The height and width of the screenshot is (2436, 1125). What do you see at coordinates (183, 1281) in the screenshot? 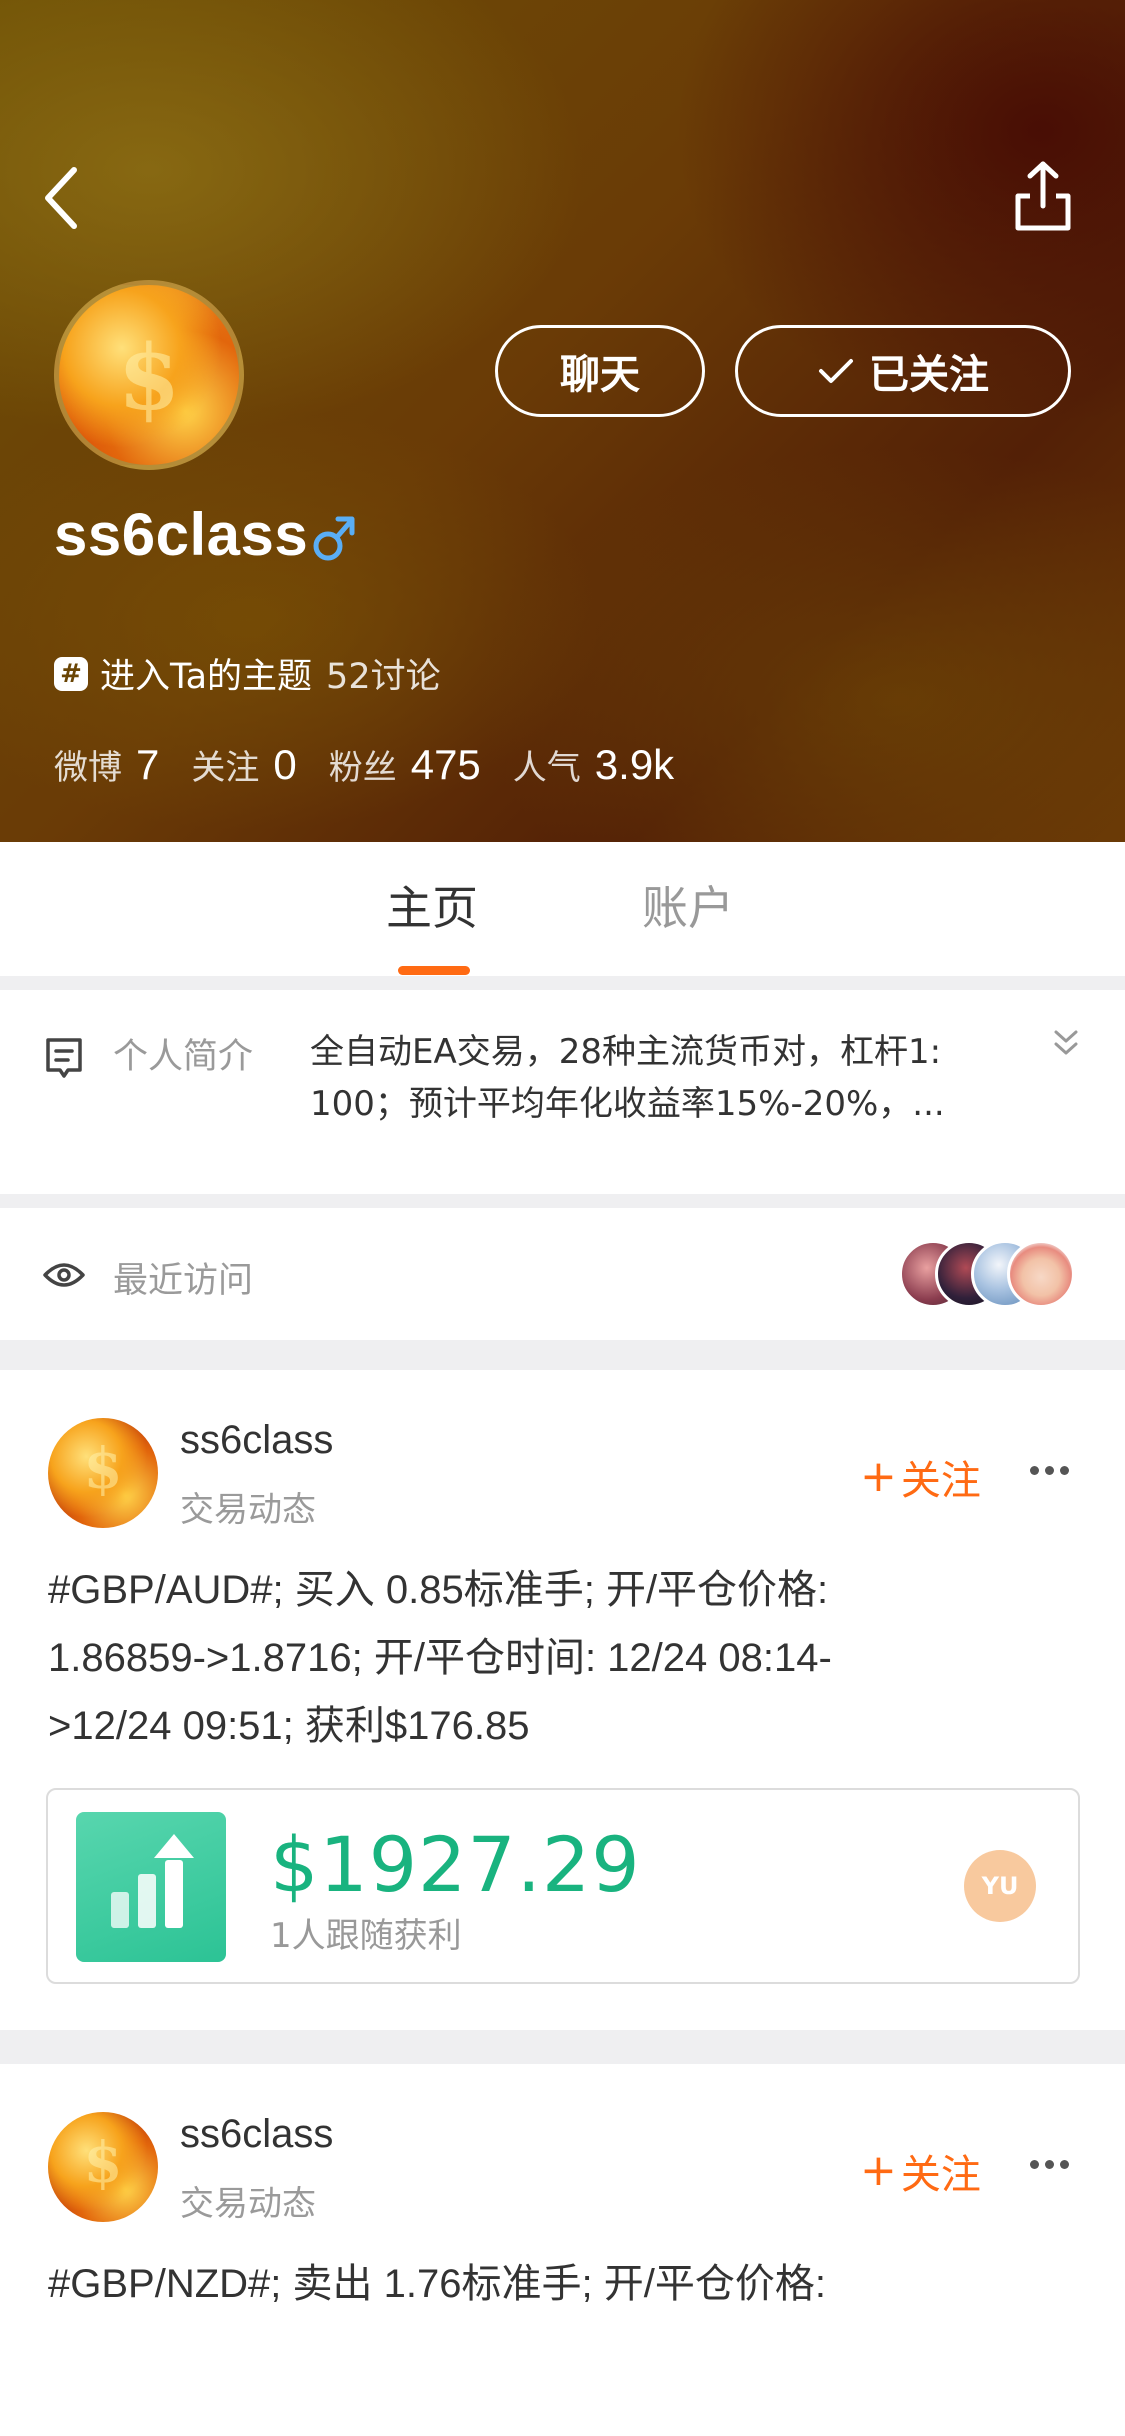
I see `recent-visits-label: 最近访问` at bounding box center [183, 1281].